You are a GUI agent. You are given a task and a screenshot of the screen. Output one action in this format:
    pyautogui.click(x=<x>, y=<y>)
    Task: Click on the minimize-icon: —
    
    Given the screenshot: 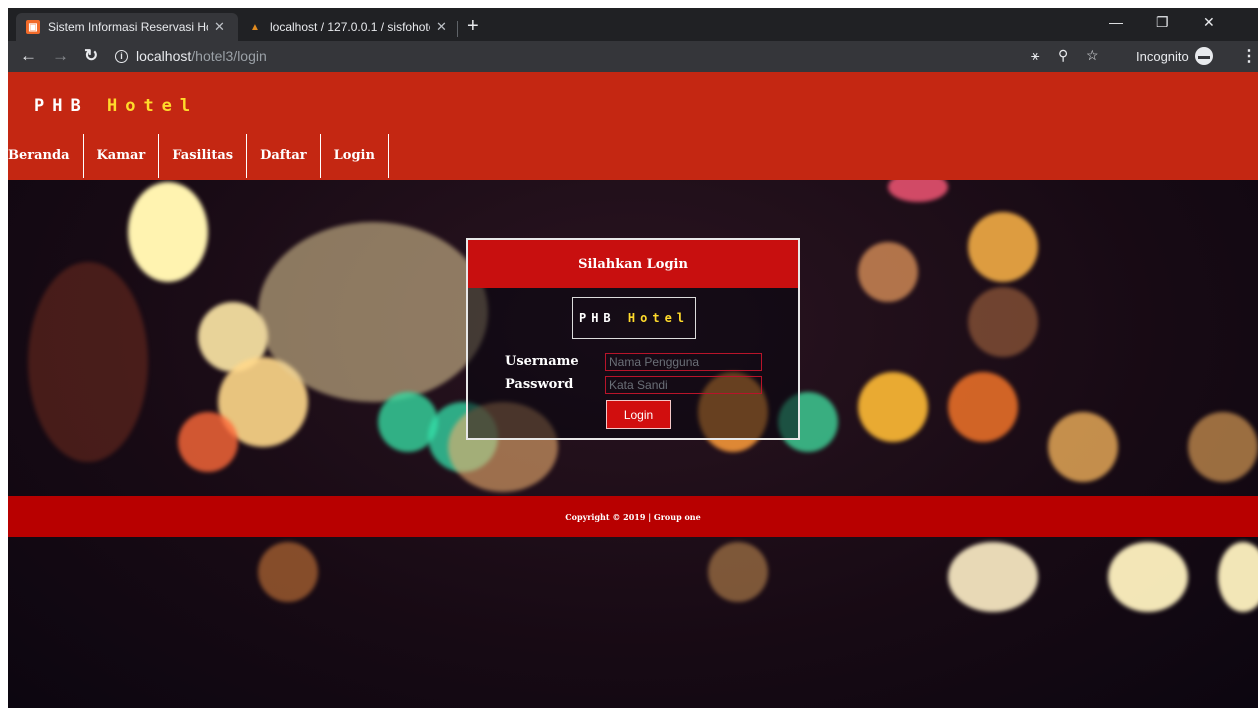 What is the action you would take?
    pyautogui.click(x=1116, y=22)
    